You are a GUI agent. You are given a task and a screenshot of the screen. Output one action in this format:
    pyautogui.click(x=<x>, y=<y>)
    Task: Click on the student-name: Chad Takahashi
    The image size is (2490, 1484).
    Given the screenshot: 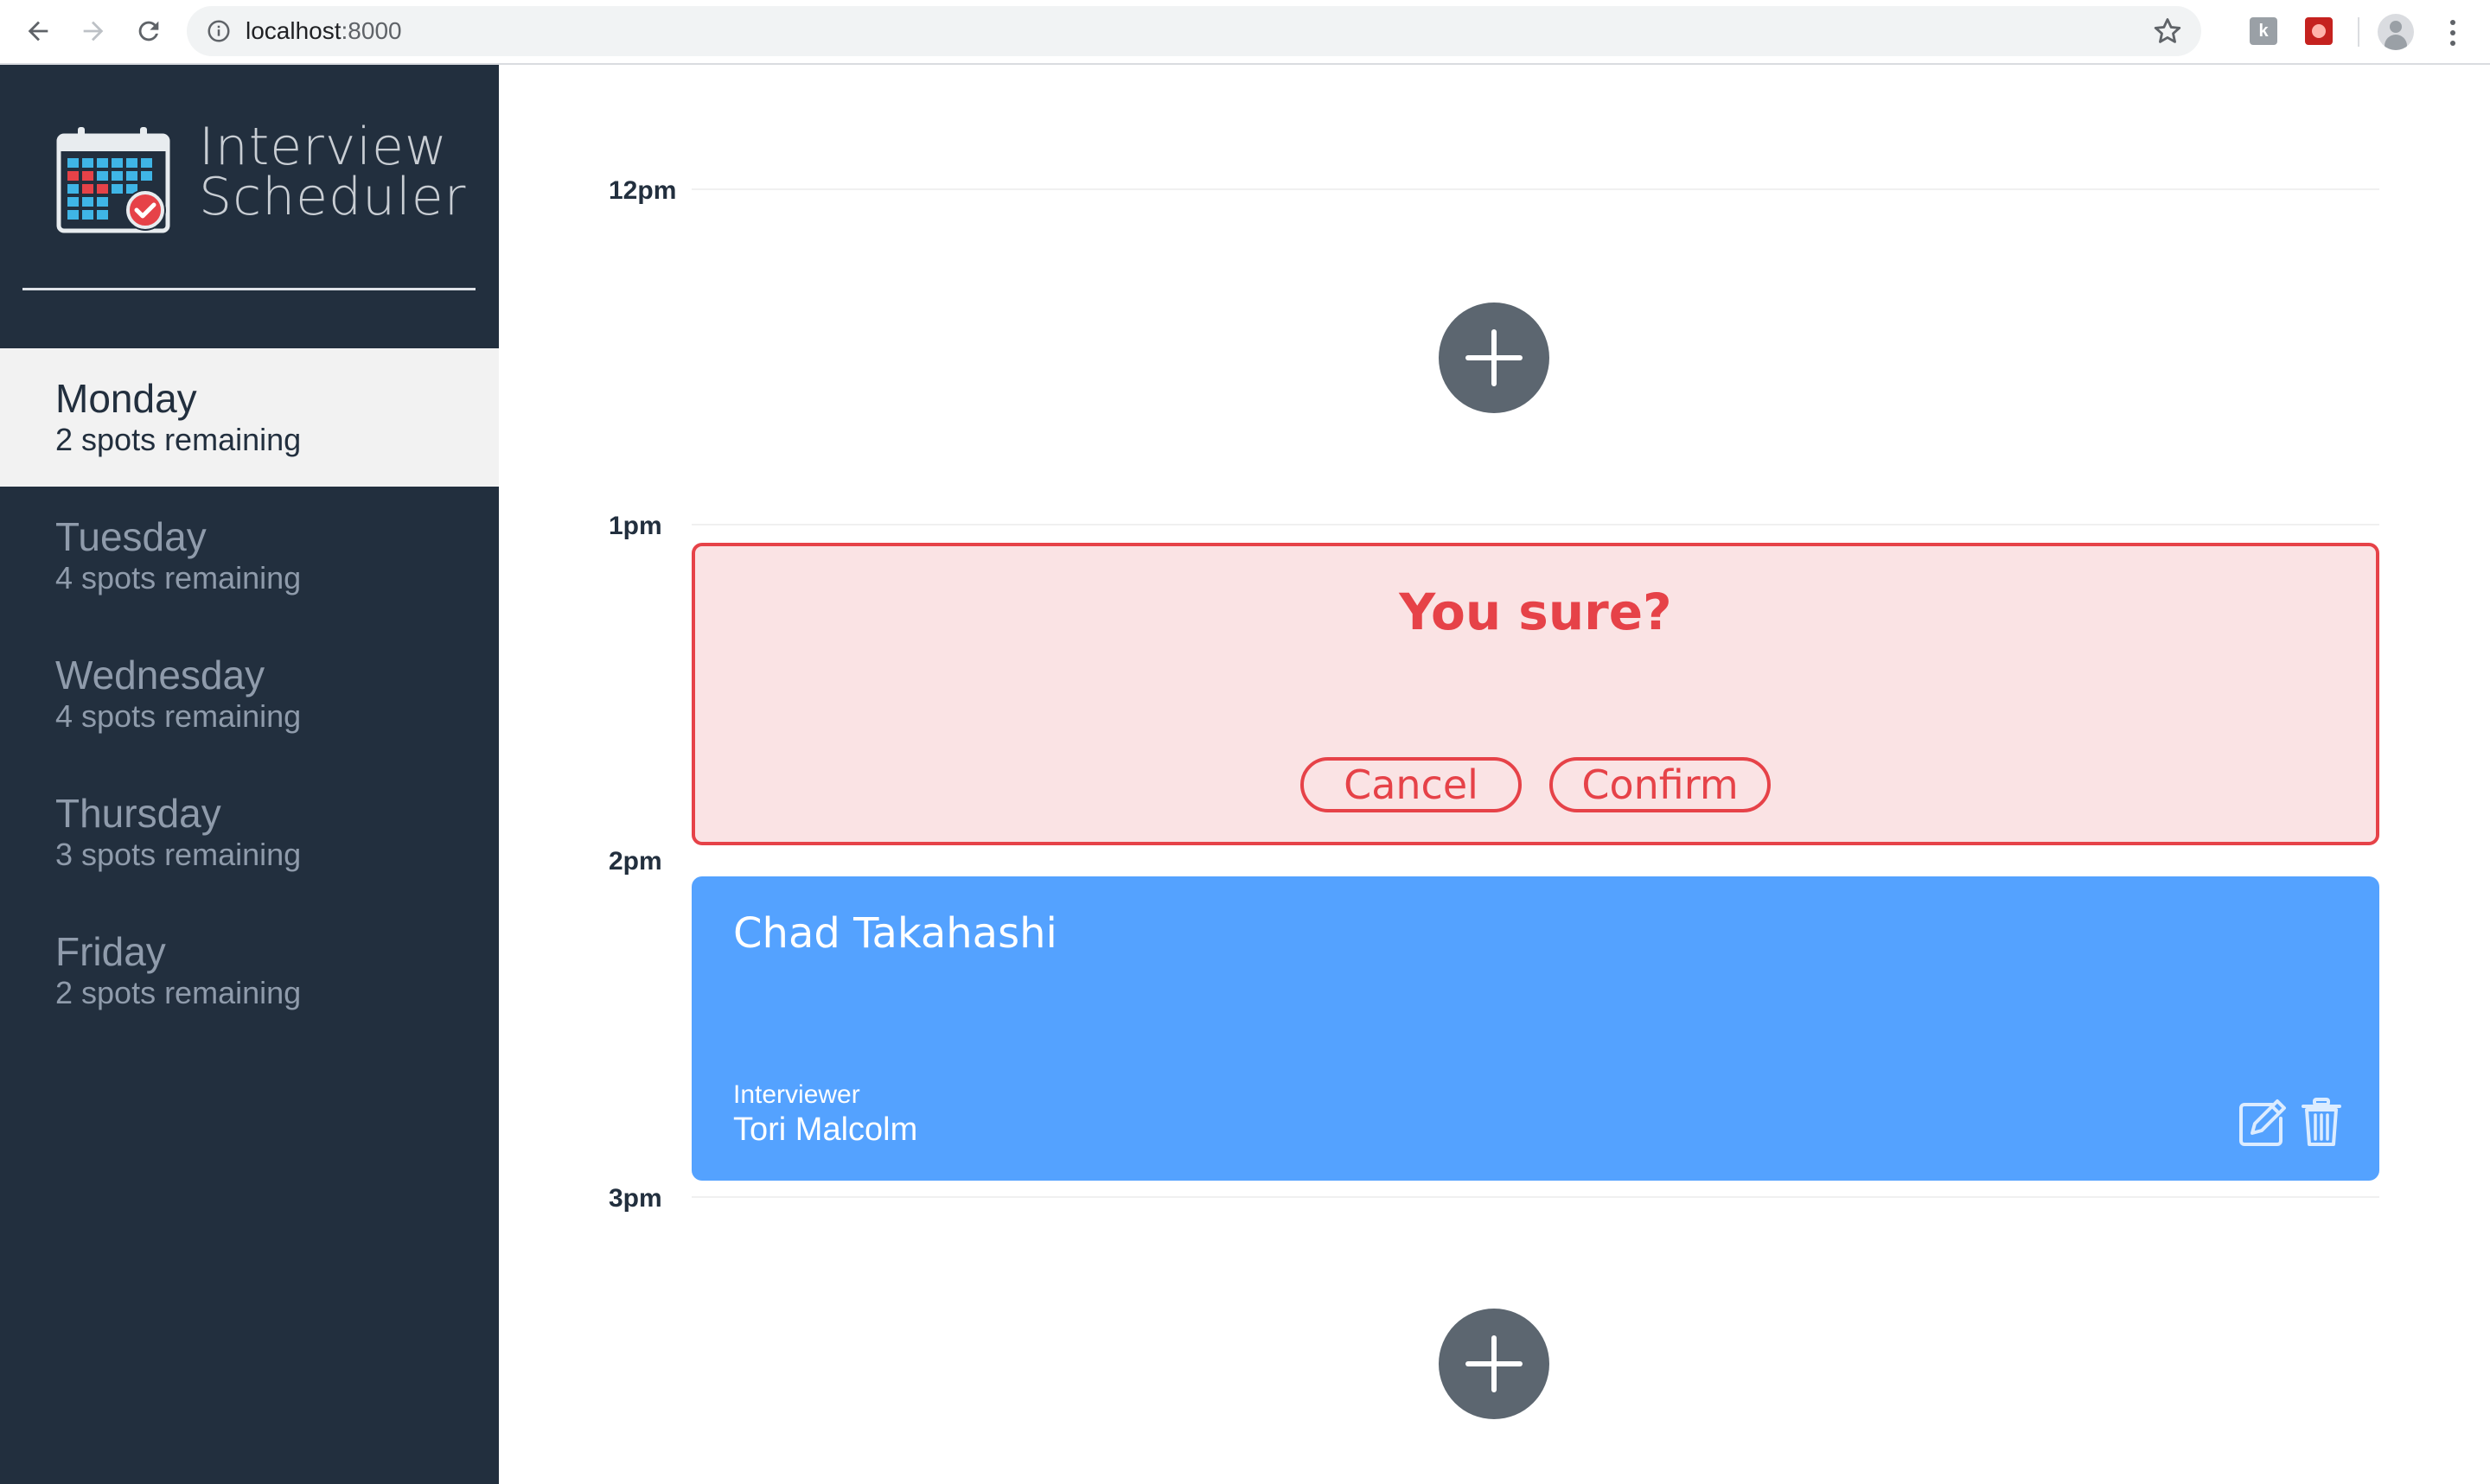 What is the action you would take?
    pyautogui.click(x=895, y=934)
    